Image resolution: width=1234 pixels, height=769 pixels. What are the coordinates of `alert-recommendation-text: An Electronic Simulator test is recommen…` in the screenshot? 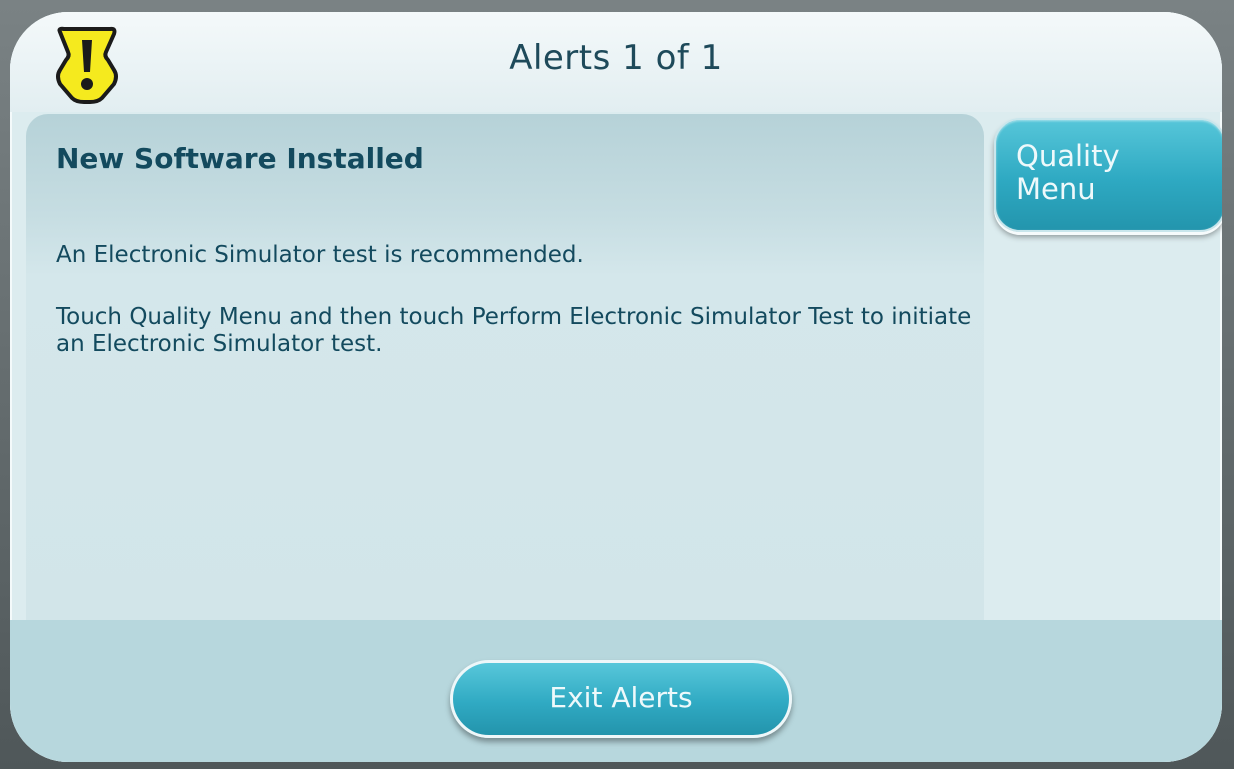 It's located at (320, 255).